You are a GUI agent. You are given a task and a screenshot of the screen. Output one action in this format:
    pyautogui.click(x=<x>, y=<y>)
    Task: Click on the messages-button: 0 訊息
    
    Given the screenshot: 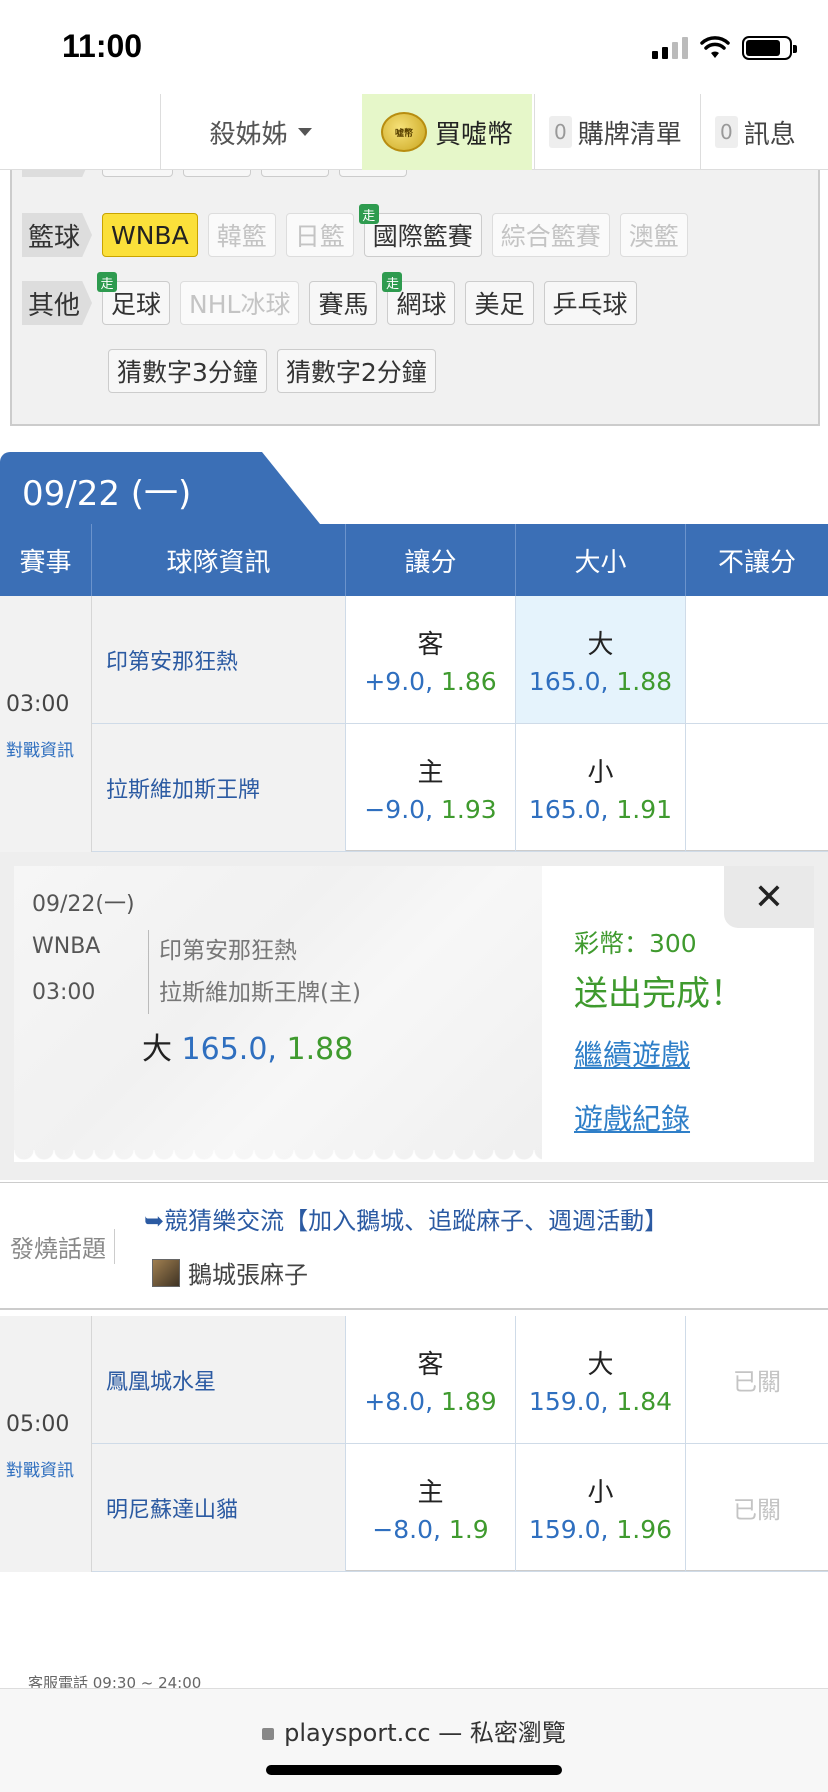 What is the action you would take?
    pyautogui.click(x=764, y=132)
    